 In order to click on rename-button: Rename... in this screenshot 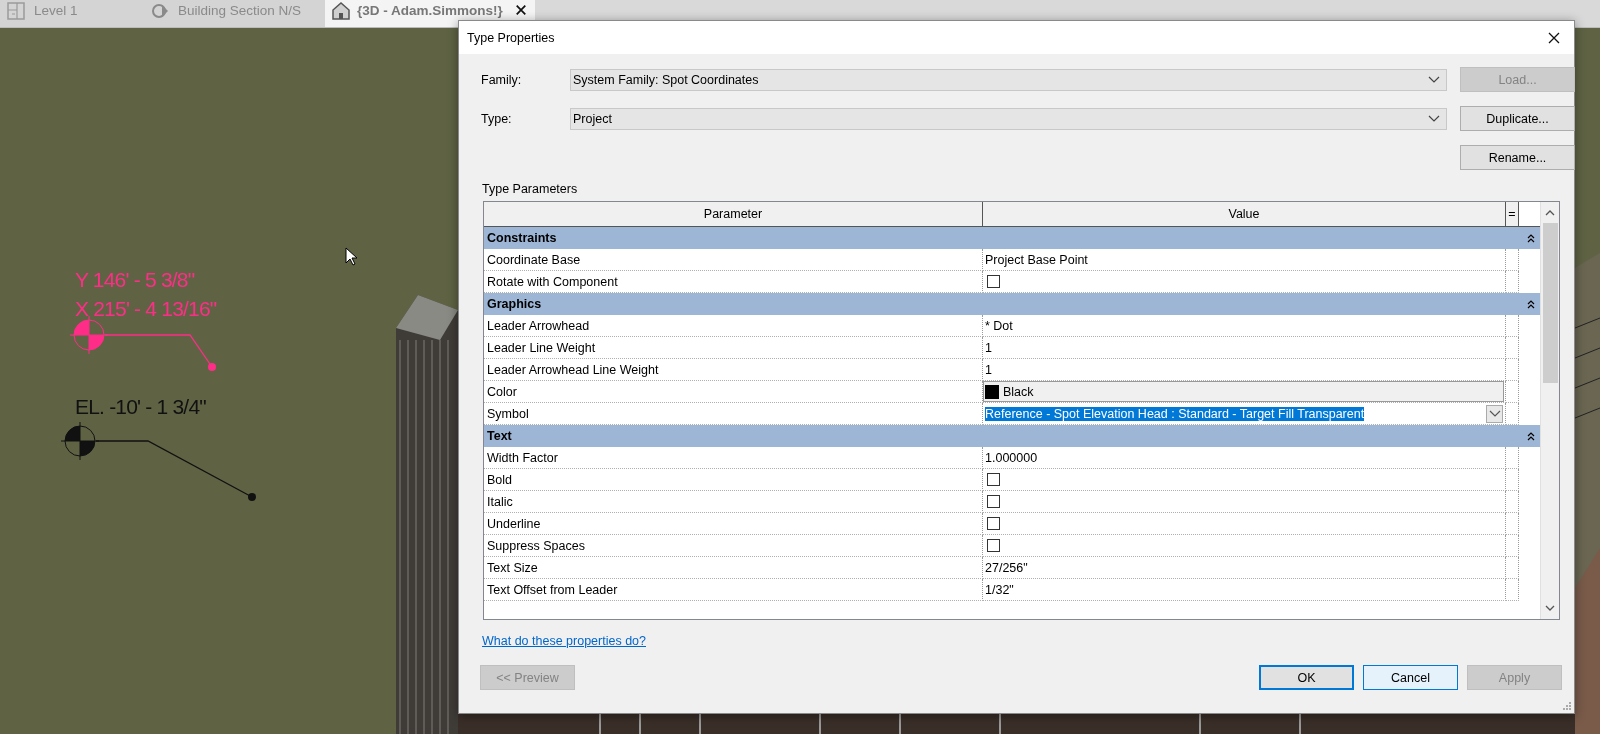, I will do `click(1517, 157)`.